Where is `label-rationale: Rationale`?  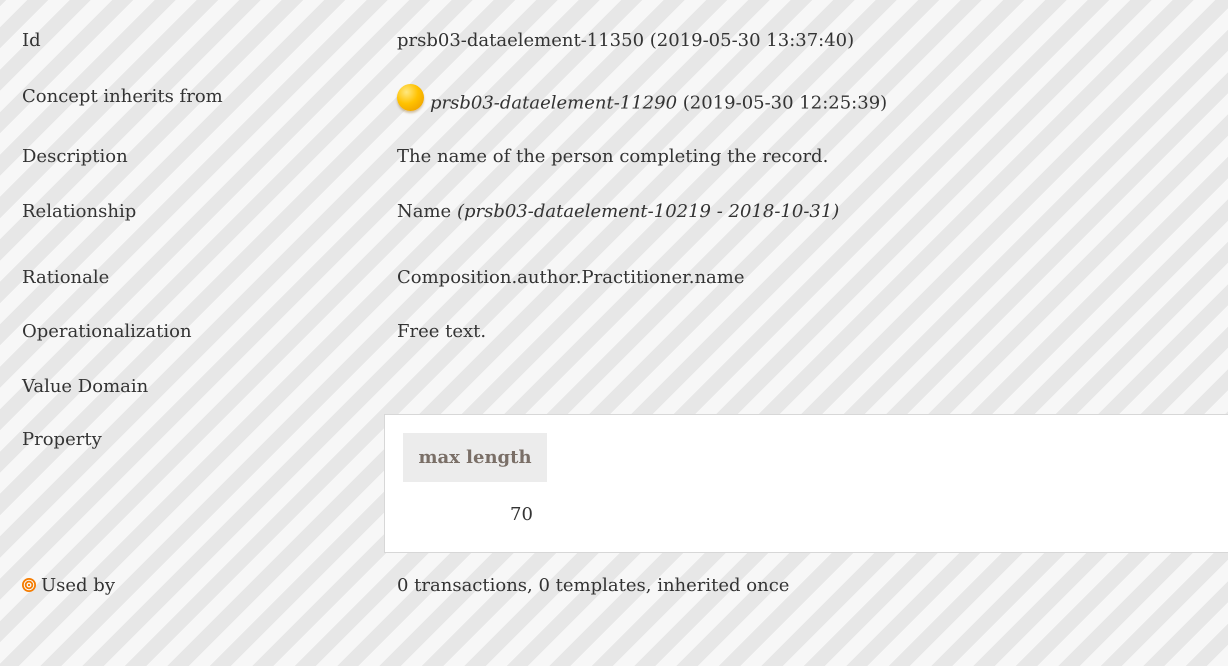
label-rationale: Rationale is located at coordinates (66, 277).